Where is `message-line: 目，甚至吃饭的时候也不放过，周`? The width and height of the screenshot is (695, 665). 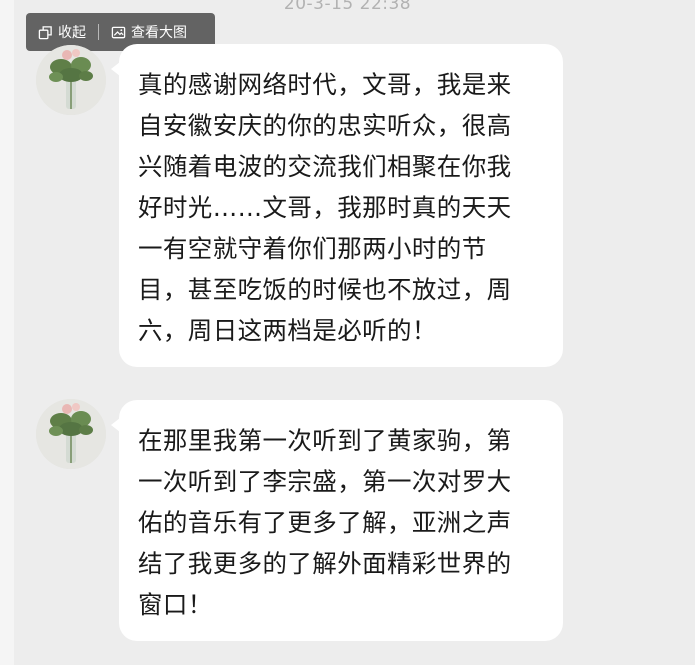 message-line: 目，甚至吃饭的时候也不放过，周 is located at coordinates (325, 289).